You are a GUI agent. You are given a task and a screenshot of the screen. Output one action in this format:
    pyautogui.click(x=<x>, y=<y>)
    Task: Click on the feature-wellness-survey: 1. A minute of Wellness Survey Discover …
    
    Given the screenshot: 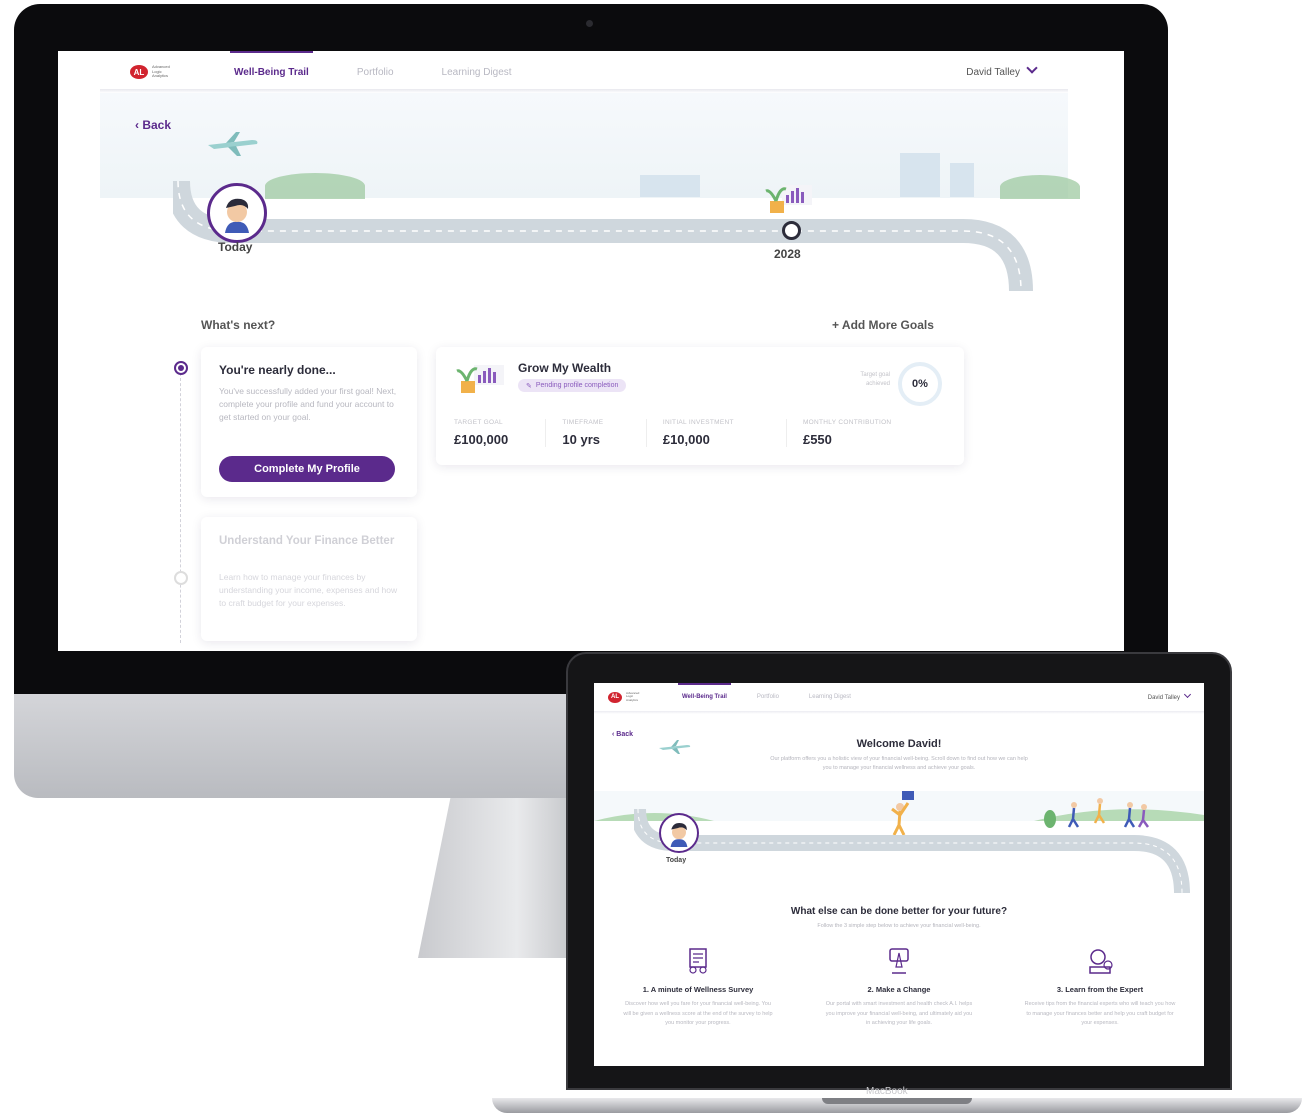 What is the action you would take?
    pyautogui.click(x=698, y=987)
    